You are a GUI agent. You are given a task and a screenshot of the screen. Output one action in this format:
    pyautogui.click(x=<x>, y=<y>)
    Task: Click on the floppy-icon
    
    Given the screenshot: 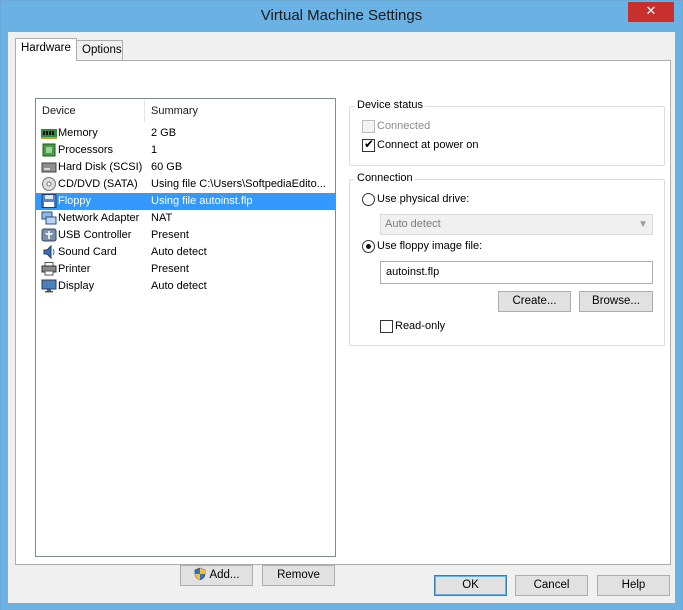 What is the action you would take?
    pyautogui.click(x=49, y=201)
    